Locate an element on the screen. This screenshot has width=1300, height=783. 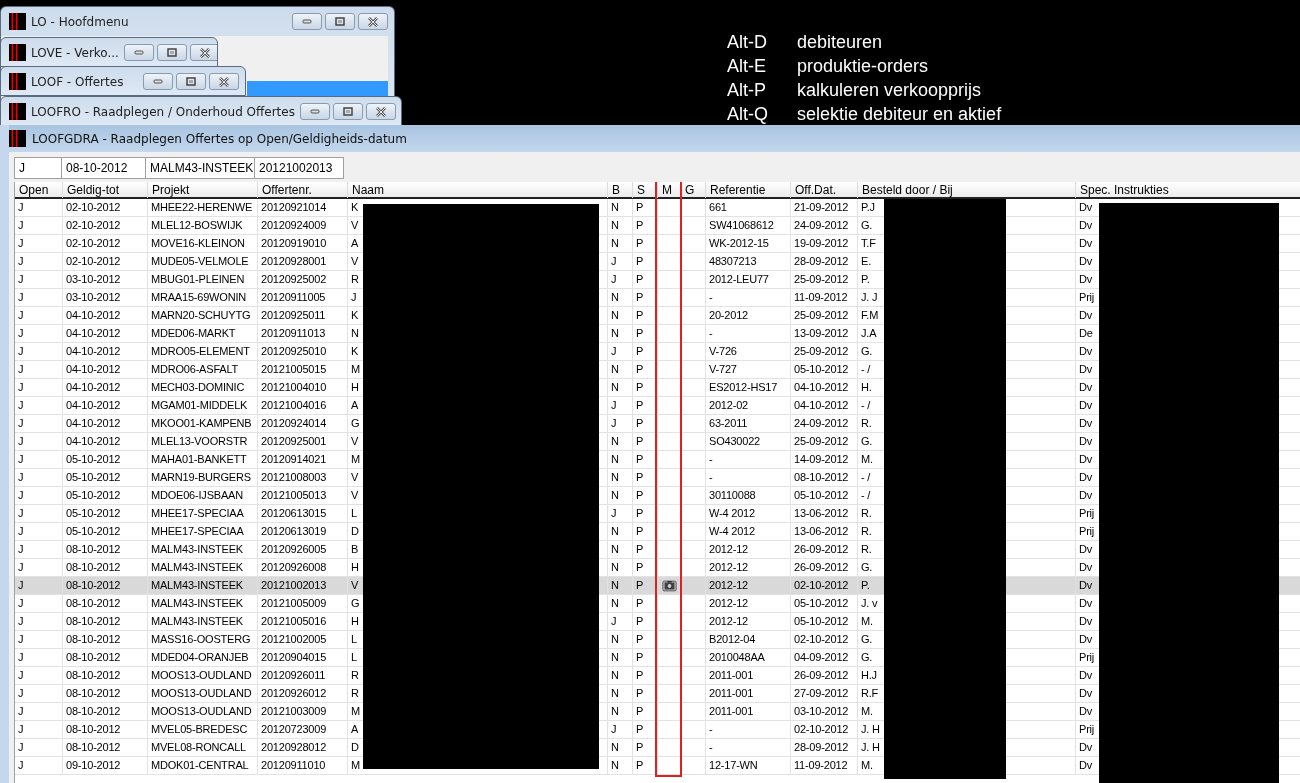
column-header: Offertenr. is located at coordinates (303, 190).